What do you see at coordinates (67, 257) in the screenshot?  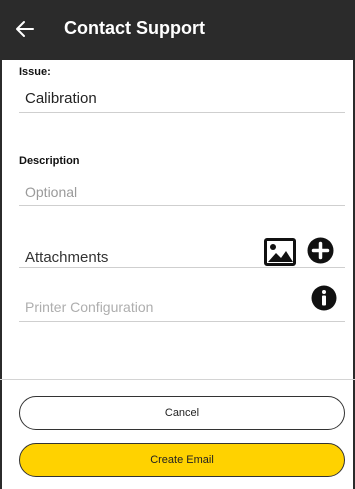 I see `attachments-label: Attachments` at bounding box center [67, 257].